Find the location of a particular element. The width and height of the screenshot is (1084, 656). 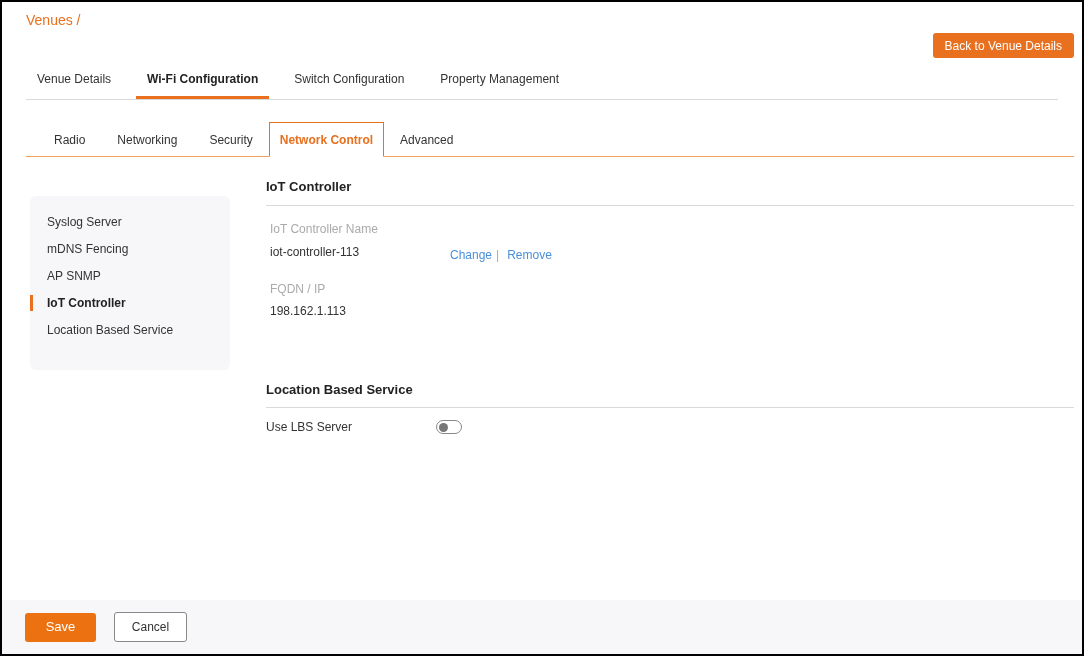

sidebar-item: mDNS Fencing is located at coordinates (130, 249).